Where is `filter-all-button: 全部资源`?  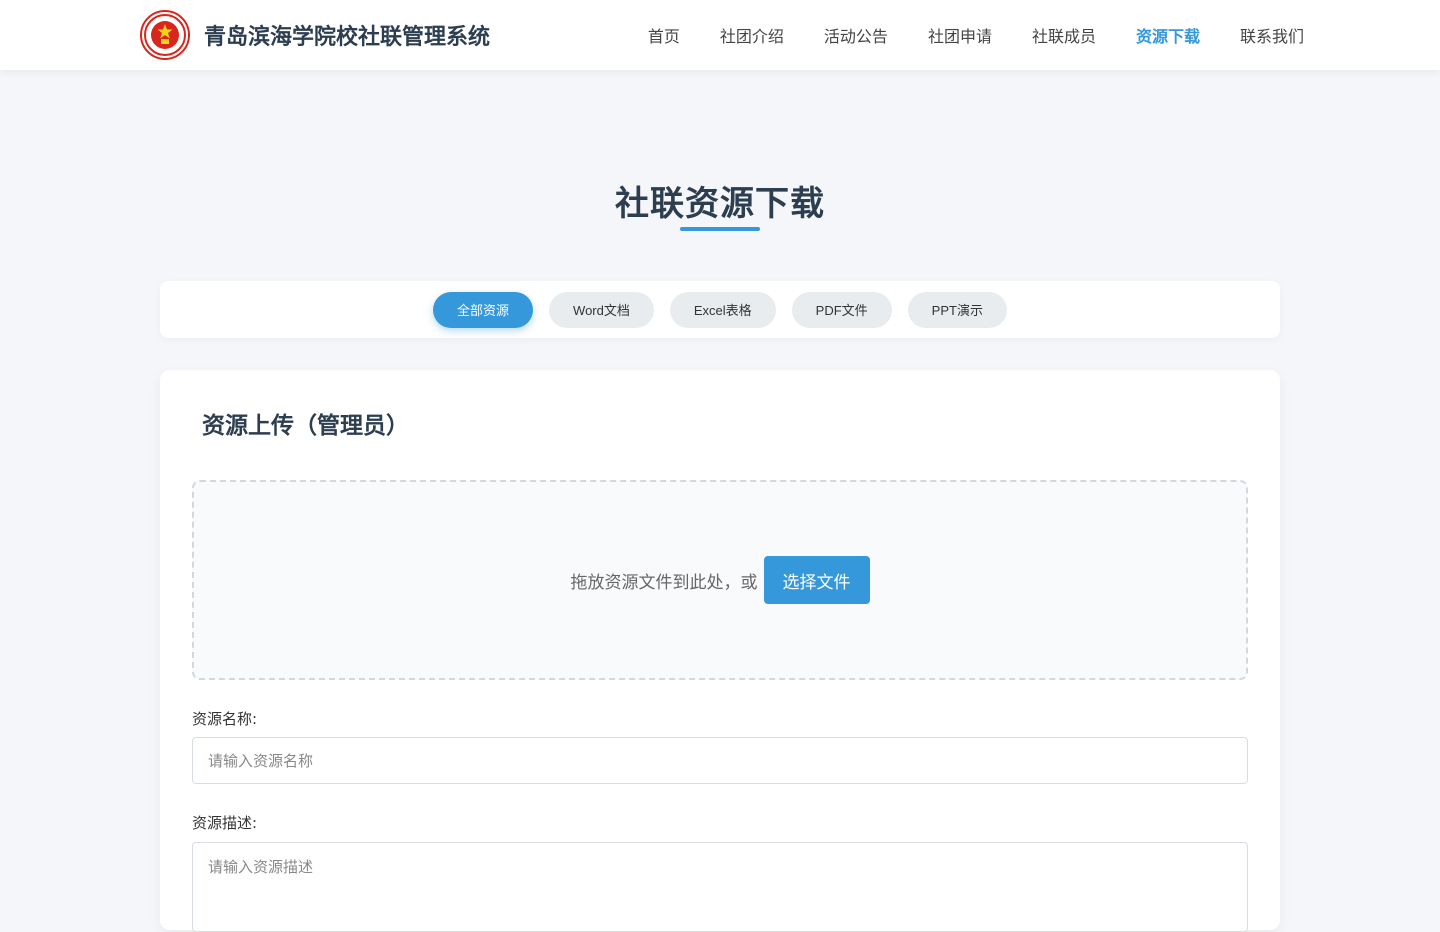
filter-all-button: 全部资源 is located at coordinates (483, 309).